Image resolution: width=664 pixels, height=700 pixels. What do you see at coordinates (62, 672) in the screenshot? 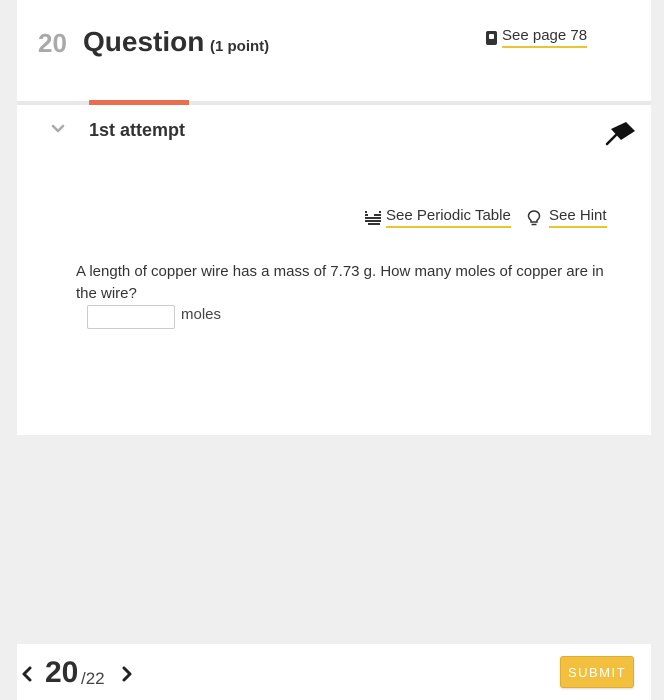
I see `current-question-number: 20` at bounding box center [62, 672].